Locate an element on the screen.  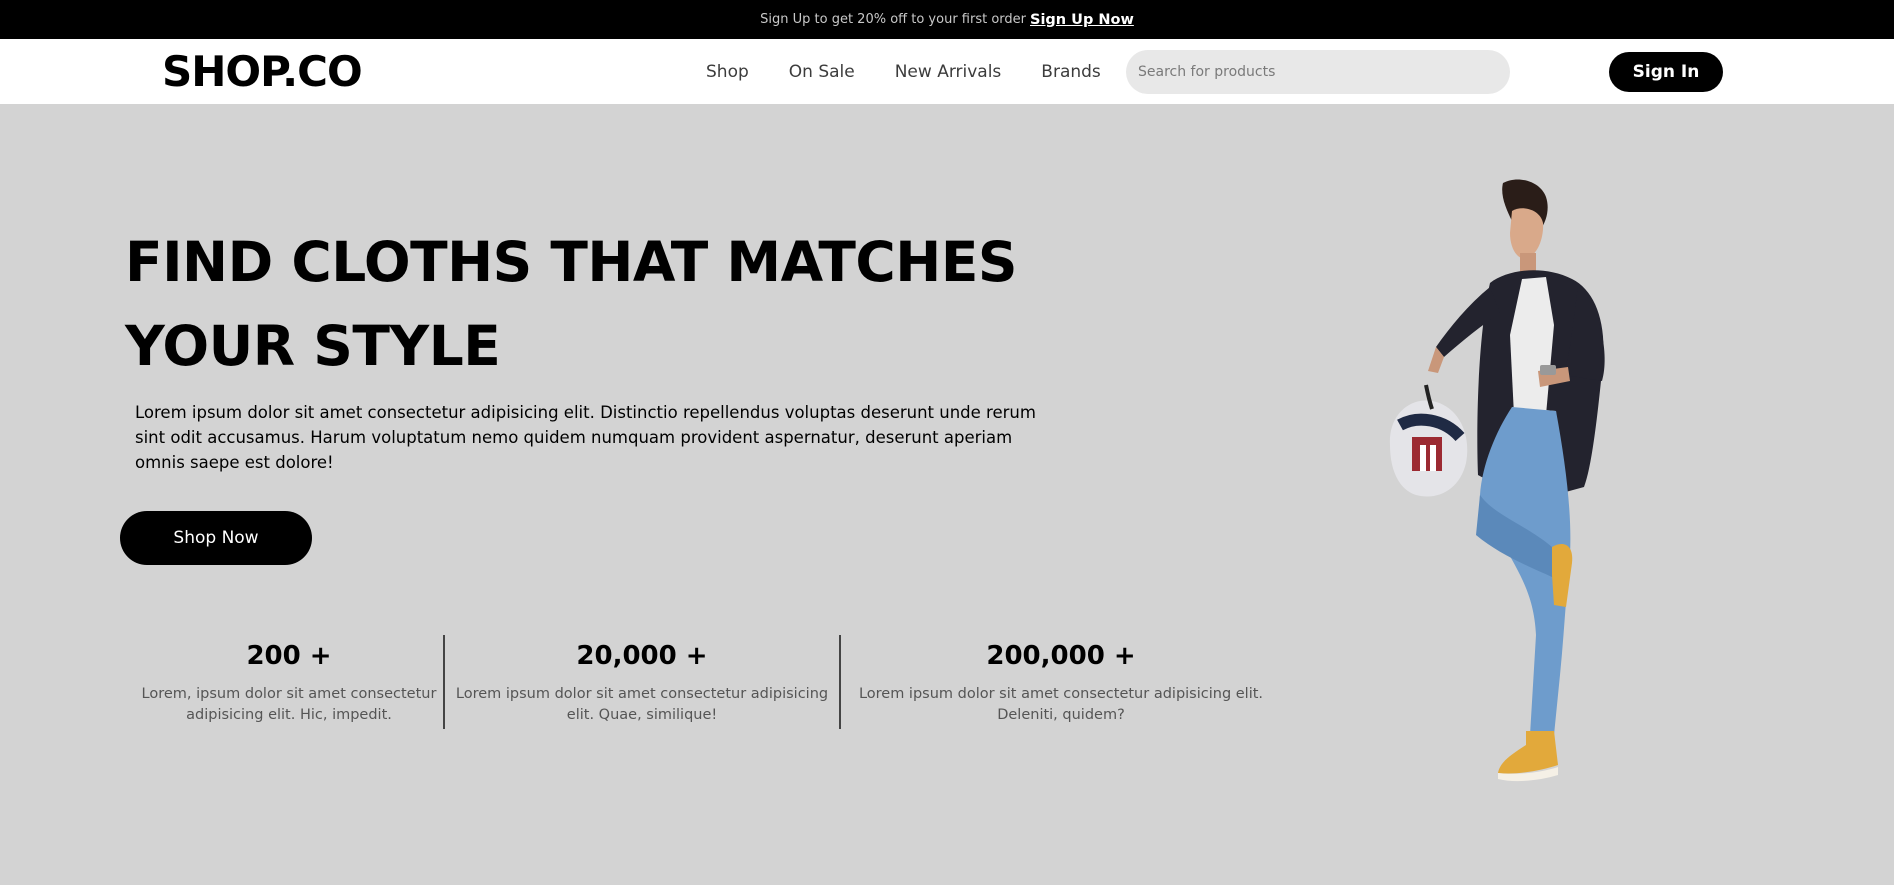
hero-title-line-1: FIND CLOTHS THAT MATCHES is located at coordinates (571, 262).